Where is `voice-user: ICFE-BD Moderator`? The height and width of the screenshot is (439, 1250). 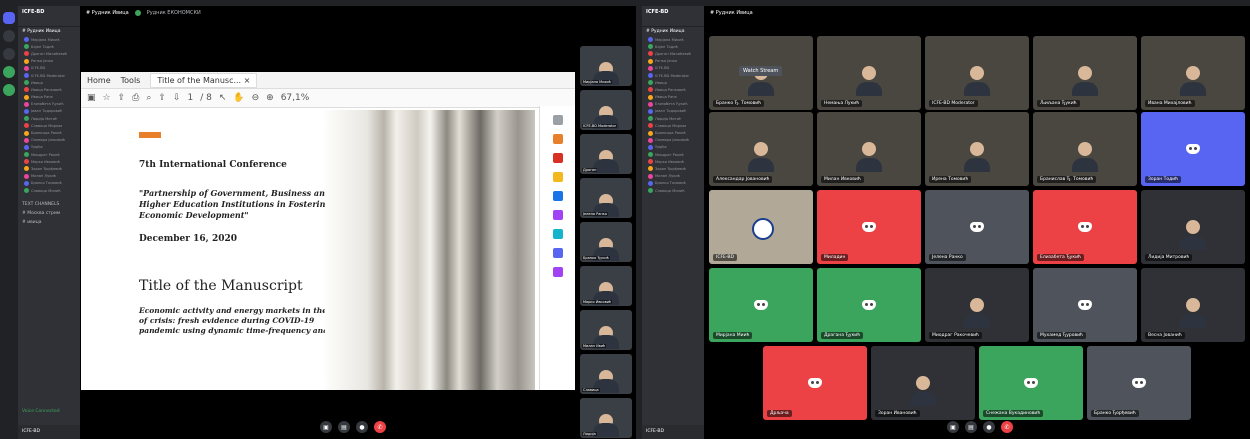 voice-user: ICFE-BD Moderator is located at coordinates (49, 75).